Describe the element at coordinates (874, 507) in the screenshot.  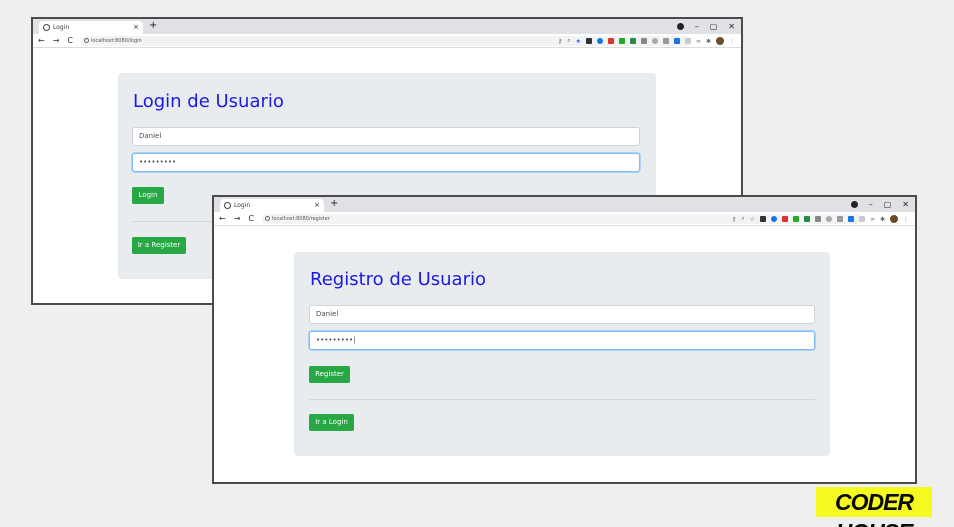
I see `coder-house-logo: CODER HOUSE` at that location.